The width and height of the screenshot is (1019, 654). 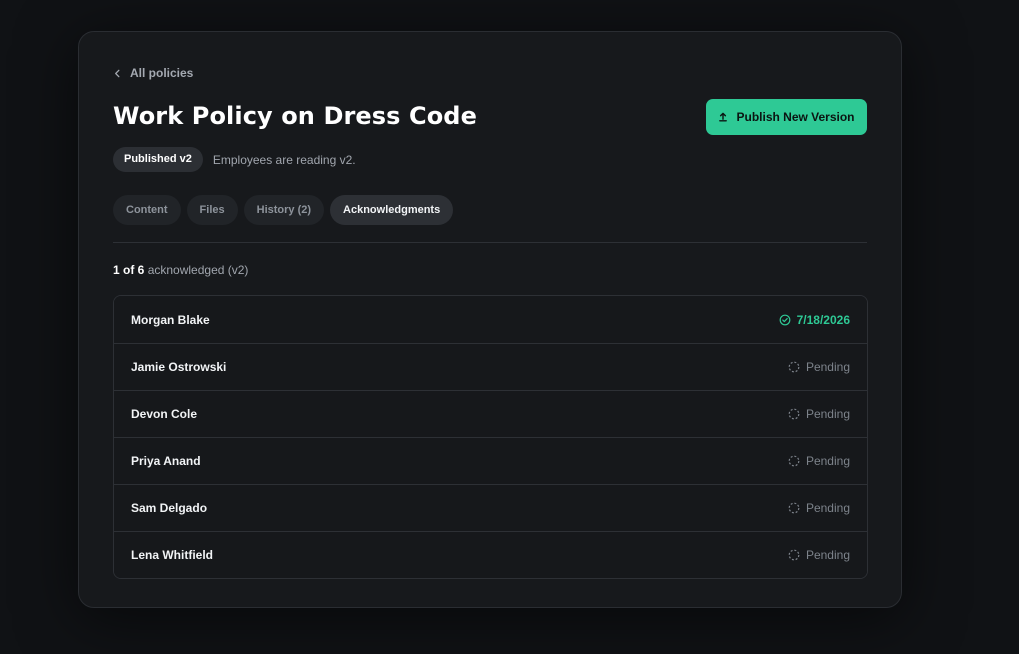 What do you see at coordinates (723, 117) in the screenshot?
I see `upload-icon` at bounding box center [723, 117].